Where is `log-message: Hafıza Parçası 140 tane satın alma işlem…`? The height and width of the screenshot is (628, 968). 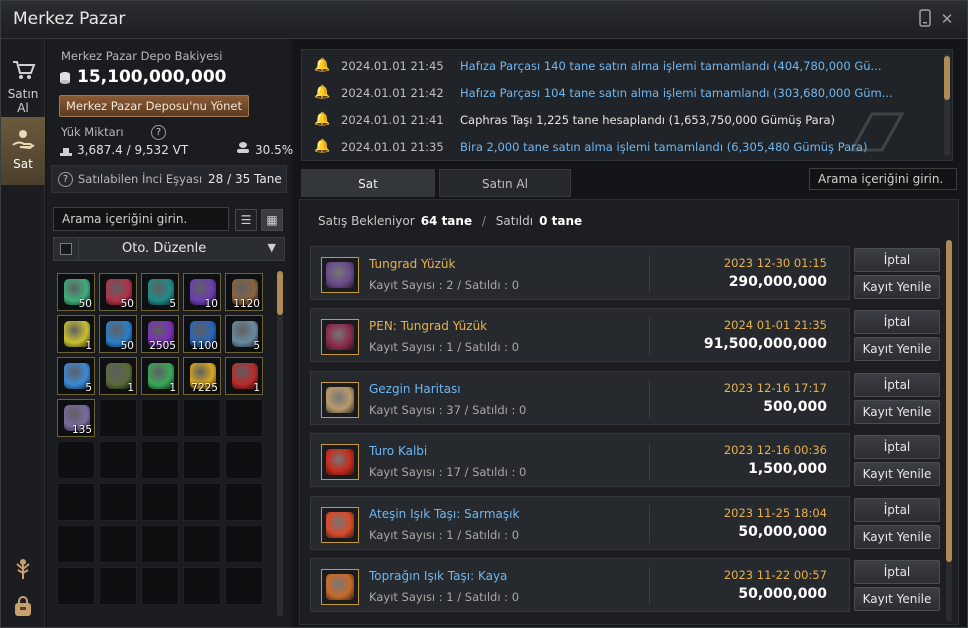 log-message: Hafıza Parçası 140 tane satın alma işlem… is located at coordinates (671, 66).